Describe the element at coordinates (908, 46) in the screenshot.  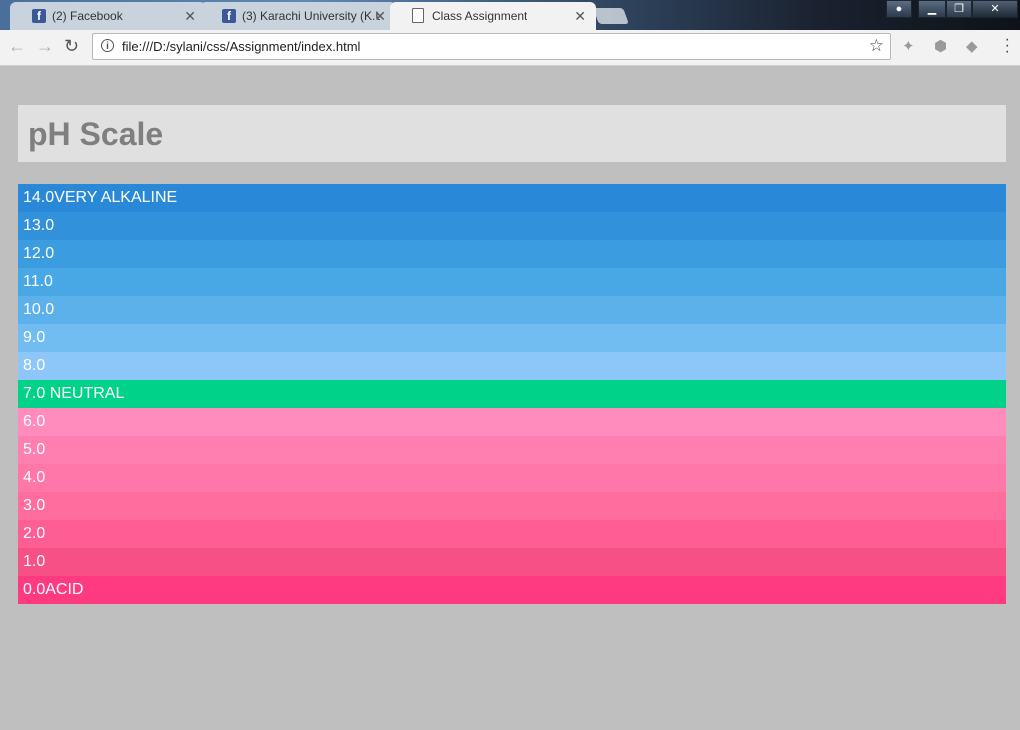
I see `extension-icon: ✦` at that location.